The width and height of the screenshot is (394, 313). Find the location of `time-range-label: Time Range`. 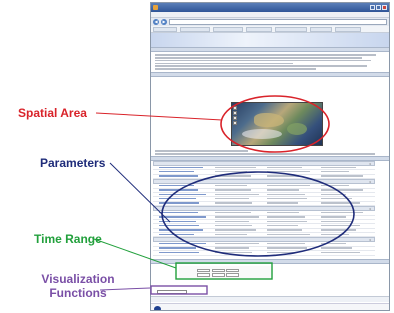

time-range-label: Time Range is located at coordinates (68, 239).